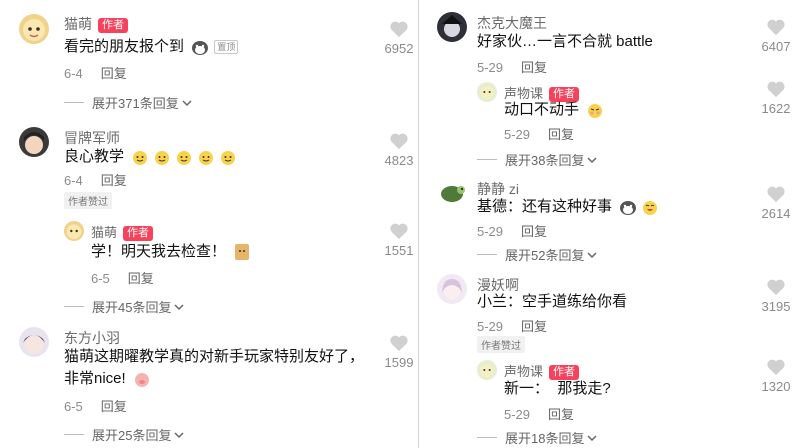 The image size is (800, 448). I want to click on like-button: 1622, so click(775, 98).